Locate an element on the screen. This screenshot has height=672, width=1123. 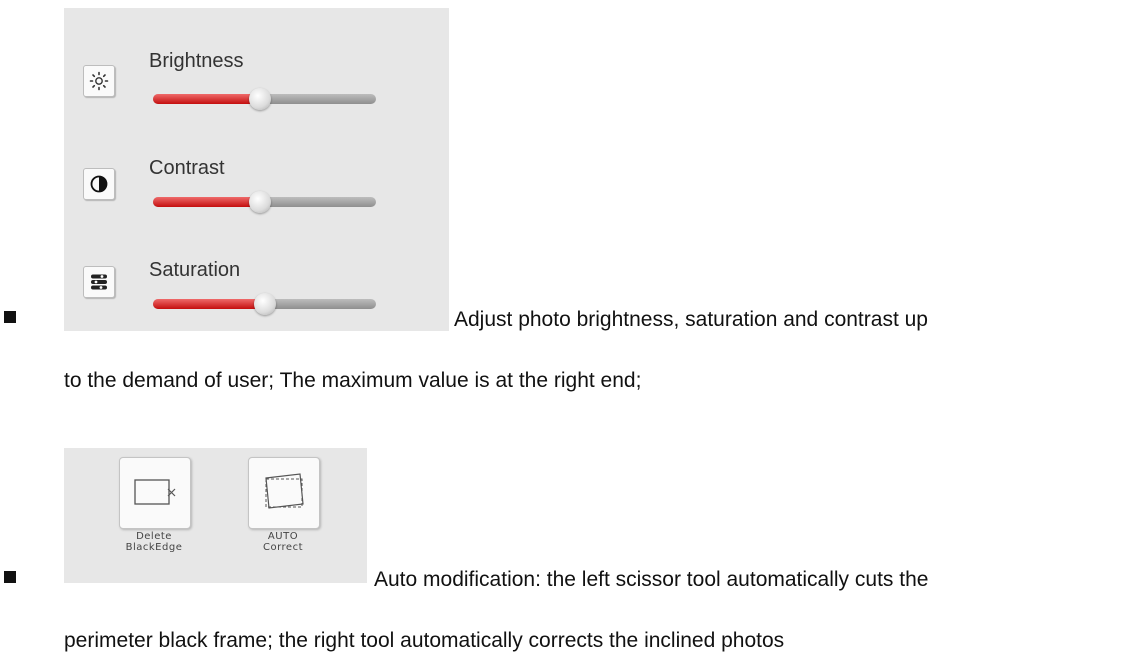
saturation-icon is located at coordinates (99, 282).